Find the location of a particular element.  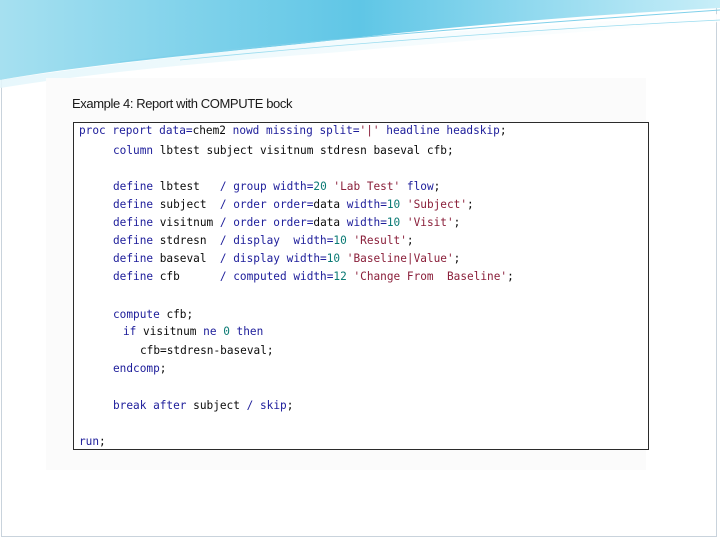

code-line-14: run; is located at coordinates (92, 442).